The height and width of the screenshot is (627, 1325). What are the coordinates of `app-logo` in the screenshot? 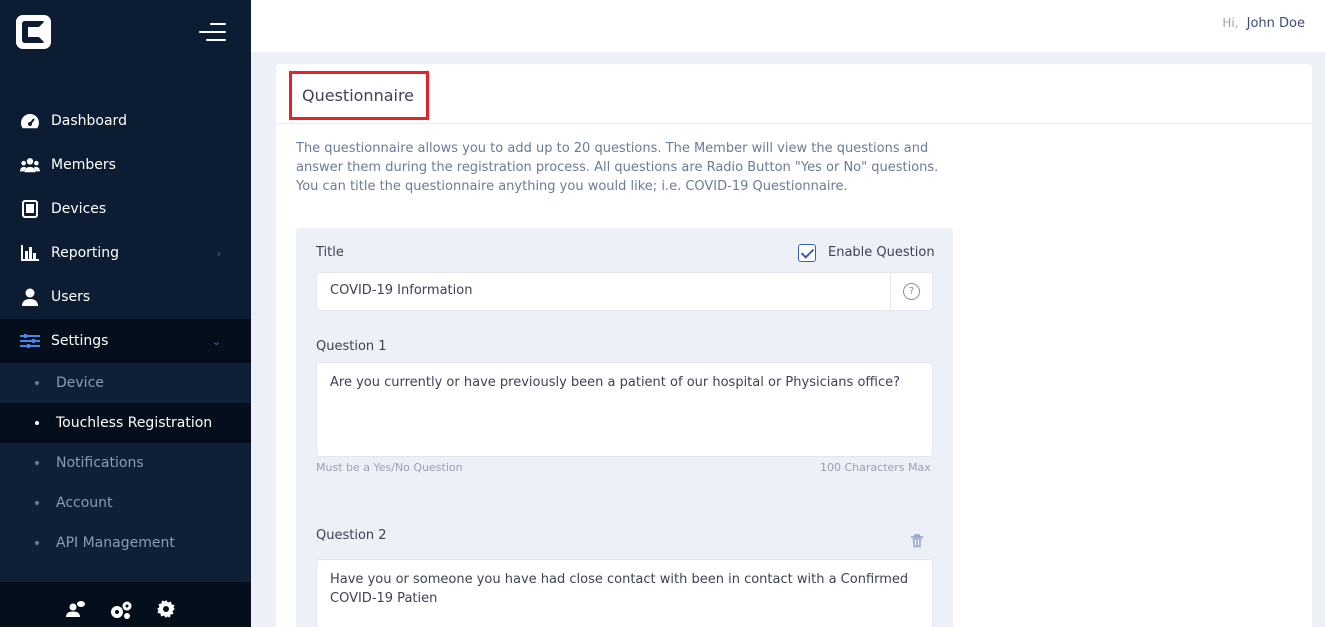 It's located at (33, 32).